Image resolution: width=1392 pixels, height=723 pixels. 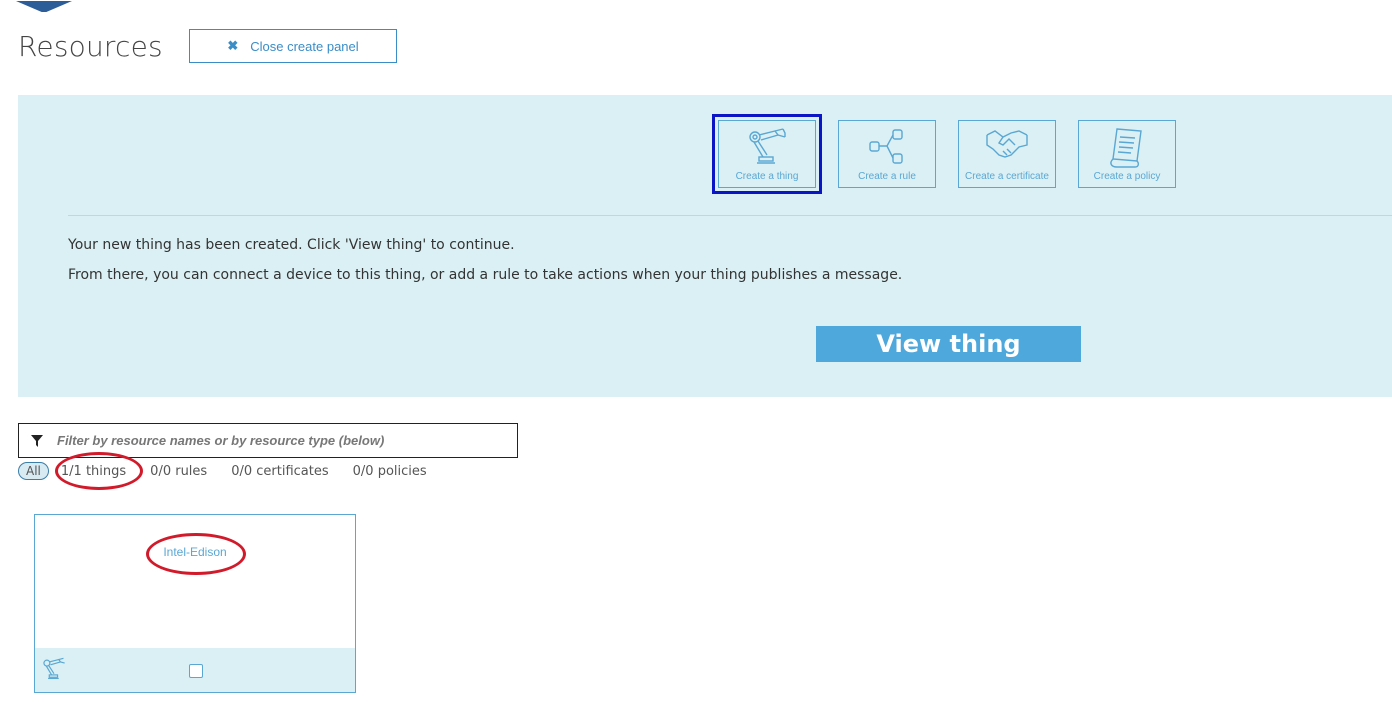 What do you see at coordinates (1007, 176) in the screenshot?
I see `create-certificate-label: Create a certificate` at bounding box center [1007, 176].